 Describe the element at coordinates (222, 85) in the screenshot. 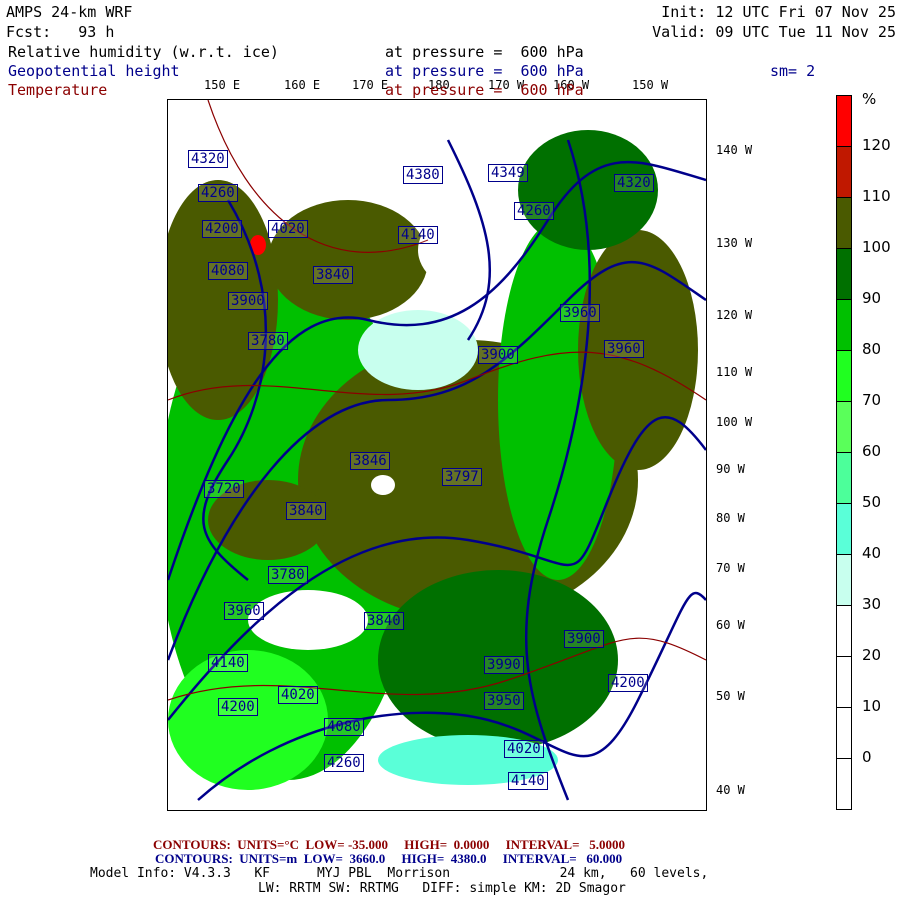

I see `lon-label: 150 E` at that location.